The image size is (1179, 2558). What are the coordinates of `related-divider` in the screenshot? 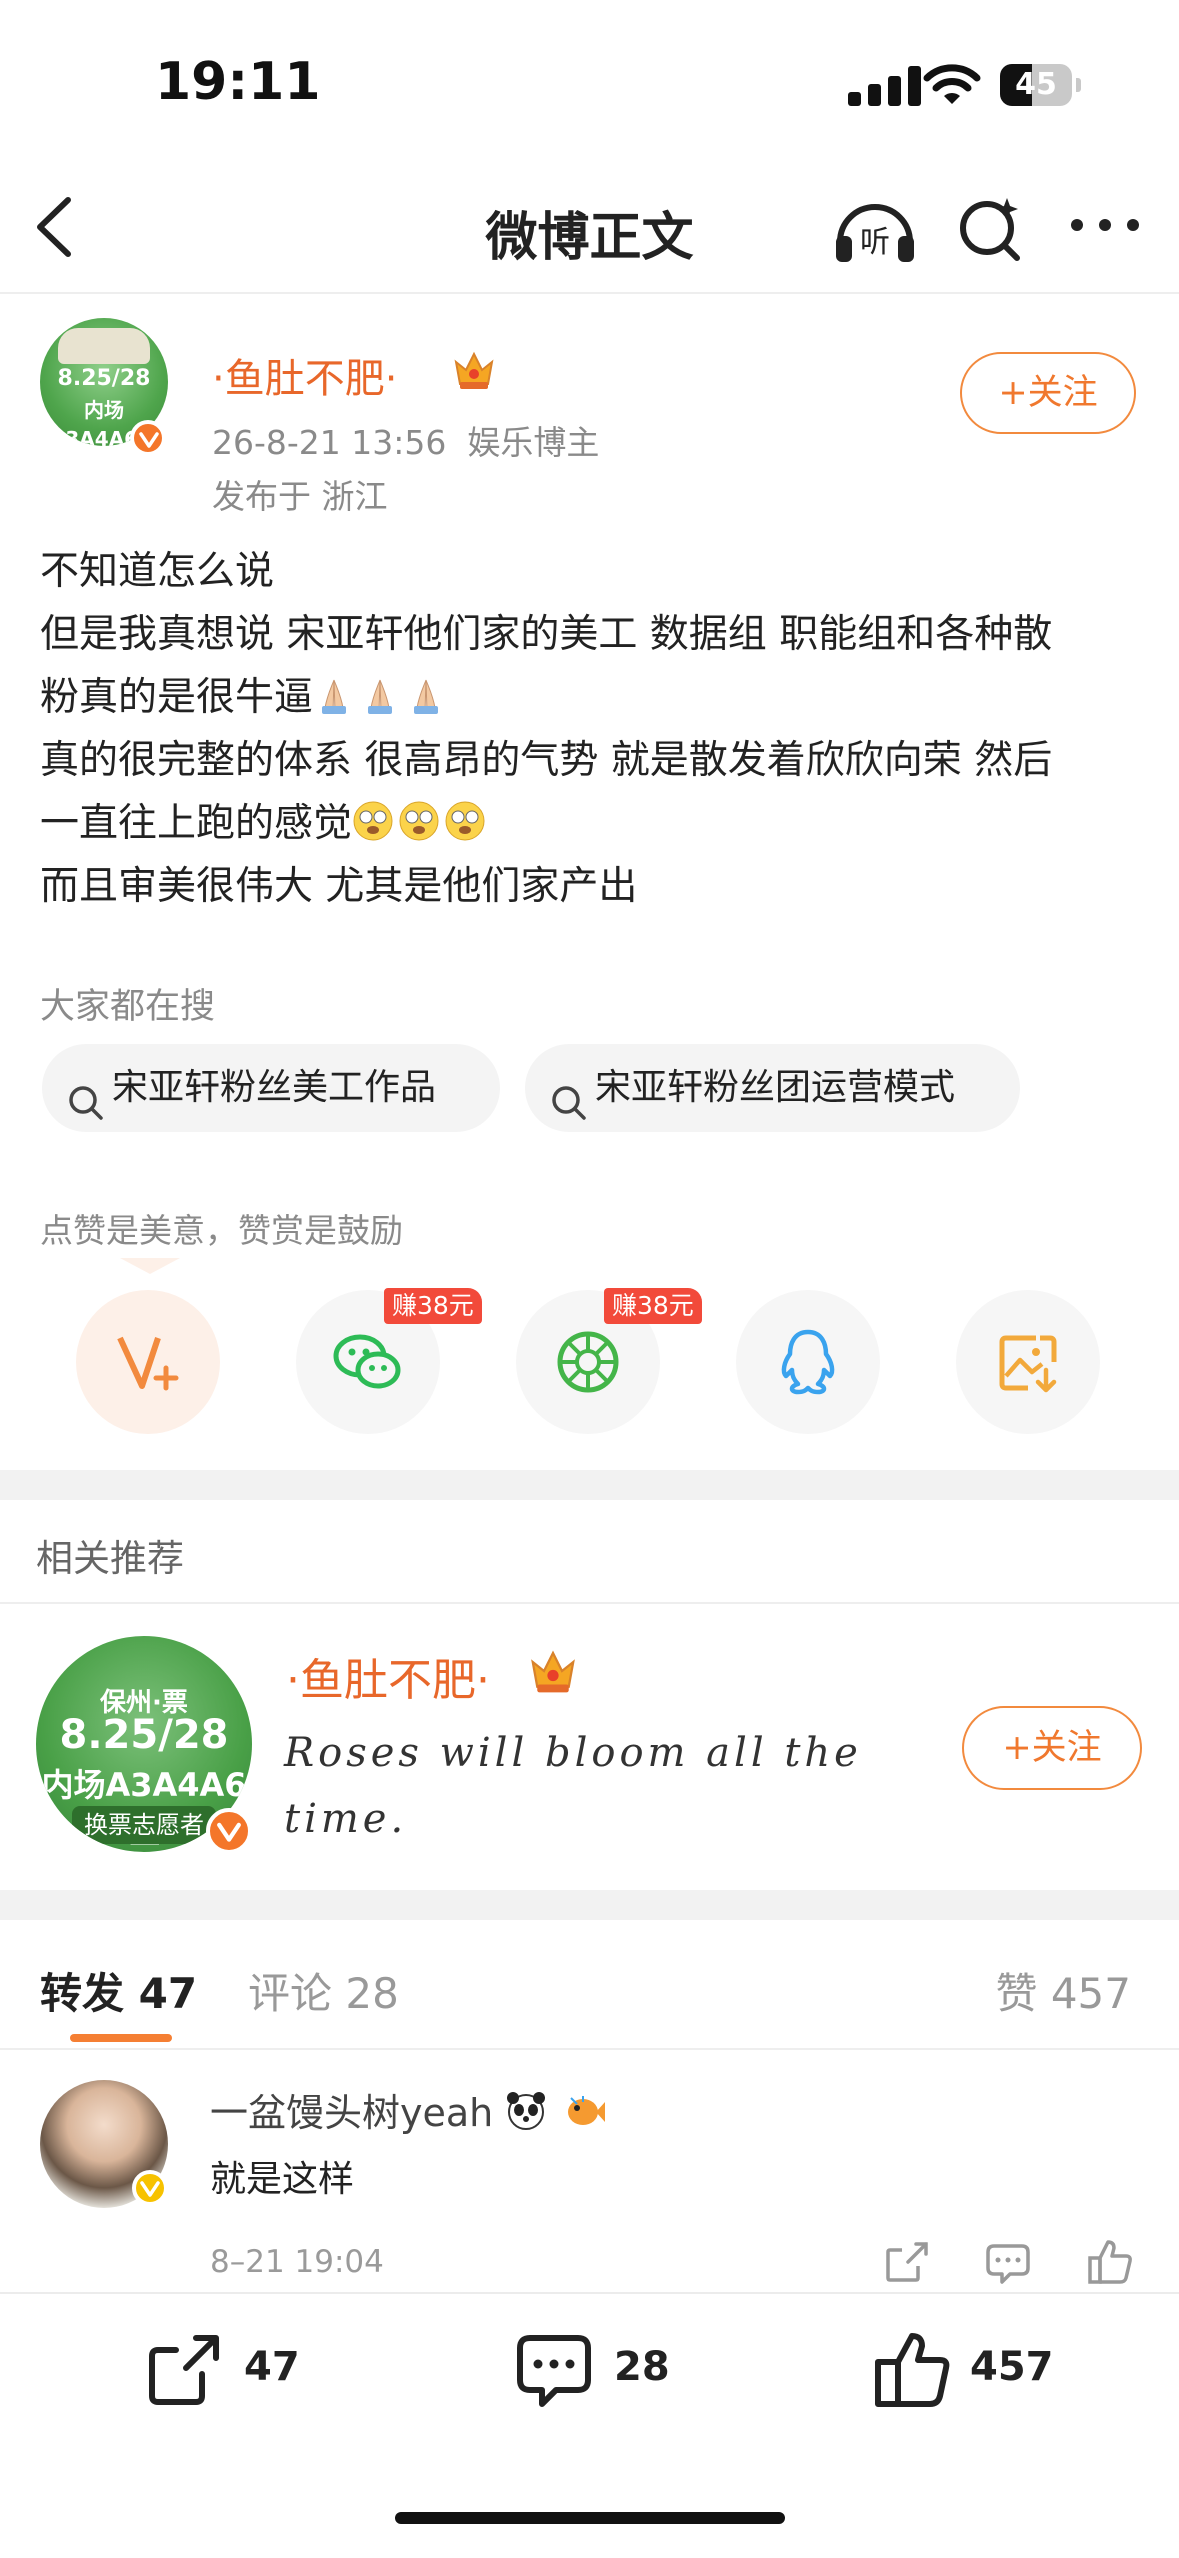 It's located at (589, 1603).